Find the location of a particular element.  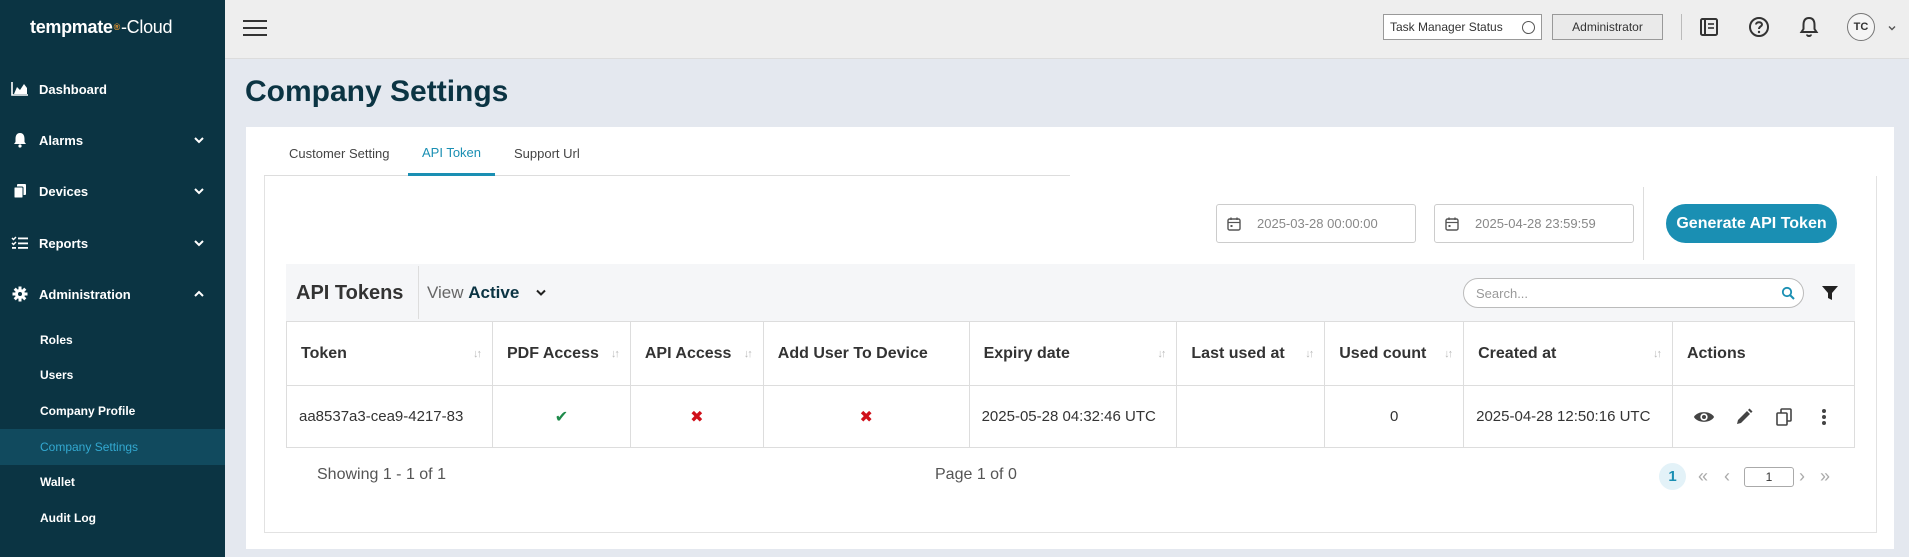

device-icon is located at coordinates (20, 191).